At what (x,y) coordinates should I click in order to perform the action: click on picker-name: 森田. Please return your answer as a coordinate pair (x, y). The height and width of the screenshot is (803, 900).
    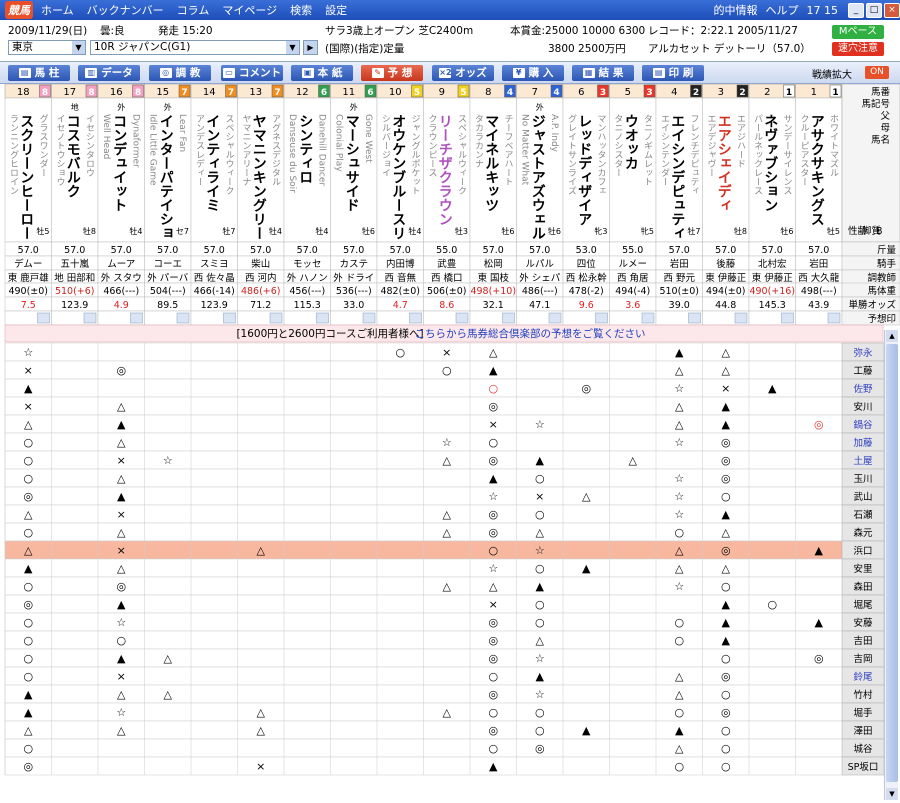
    Looking at the image, I should click on (862, 587).